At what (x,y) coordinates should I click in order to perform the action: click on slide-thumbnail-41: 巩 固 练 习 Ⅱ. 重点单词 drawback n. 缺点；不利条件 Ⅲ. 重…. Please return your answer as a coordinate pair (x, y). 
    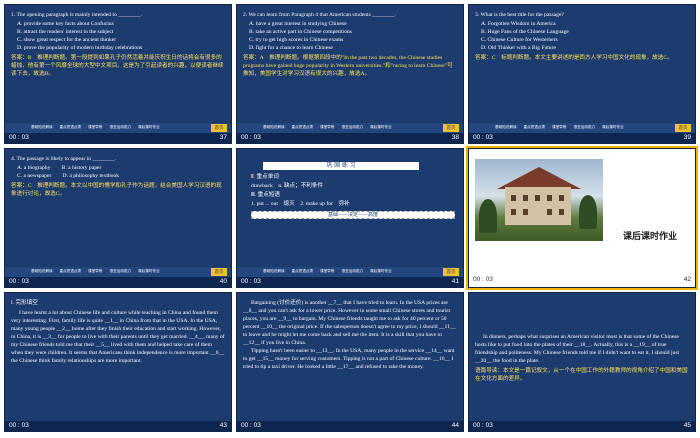
    Looking at the image, I should click on (350, 218).